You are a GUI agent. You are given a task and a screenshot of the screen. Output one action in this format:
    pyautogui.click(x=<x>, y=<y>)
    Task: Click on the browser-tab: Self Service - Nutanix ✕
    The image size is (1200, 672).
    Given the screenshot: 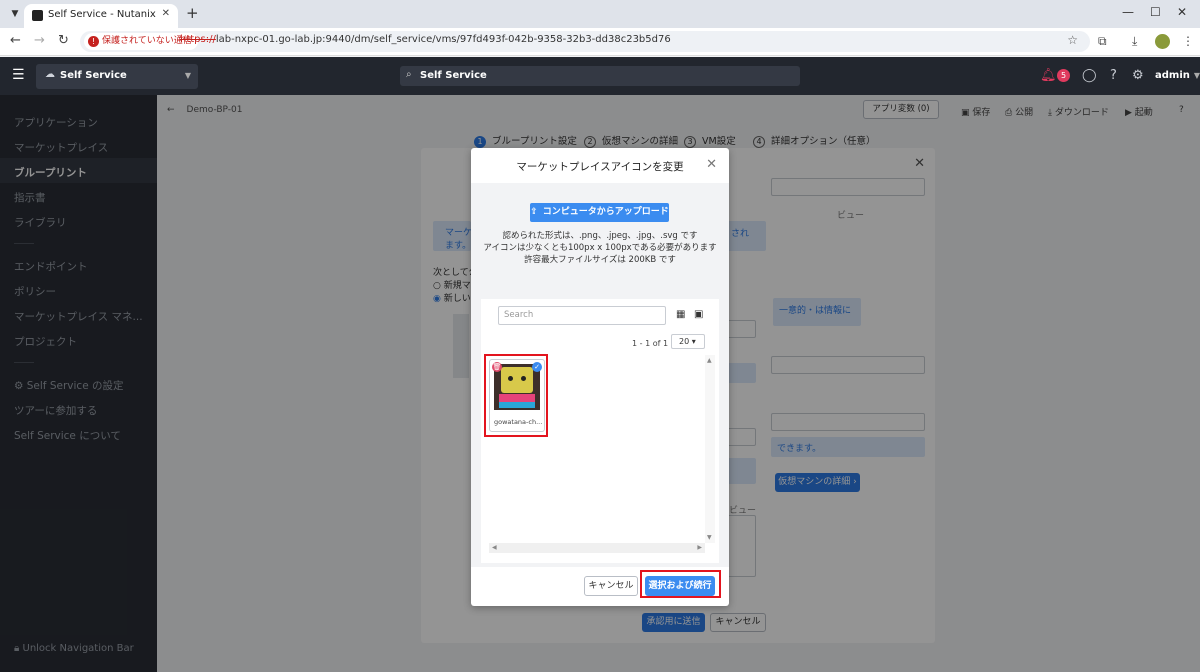 What is the action you would take?
    pyautogui.click(x=101, y=16)
    